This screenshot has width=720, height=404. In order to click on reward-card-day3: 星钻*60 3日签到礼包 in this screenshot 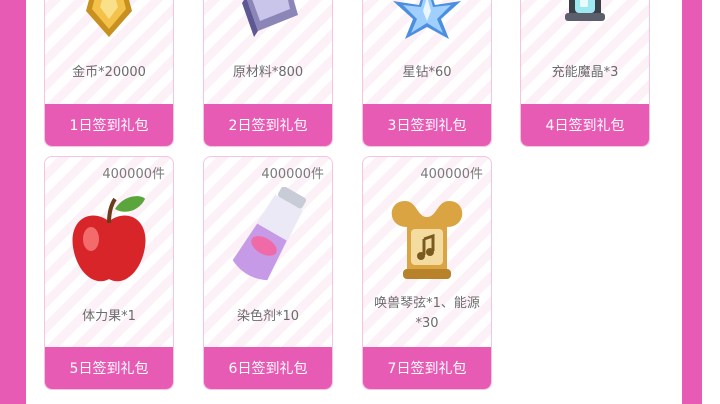, I will do `click(427, 73)`.